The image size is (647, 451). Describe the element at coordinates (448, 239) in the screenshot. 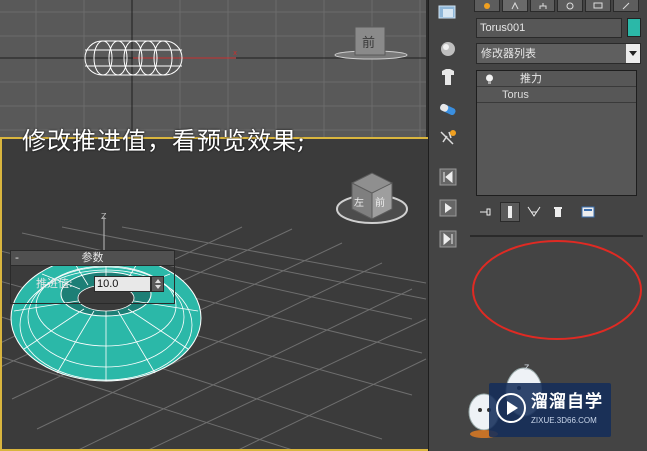

I see `goto-end-icon` at that location.